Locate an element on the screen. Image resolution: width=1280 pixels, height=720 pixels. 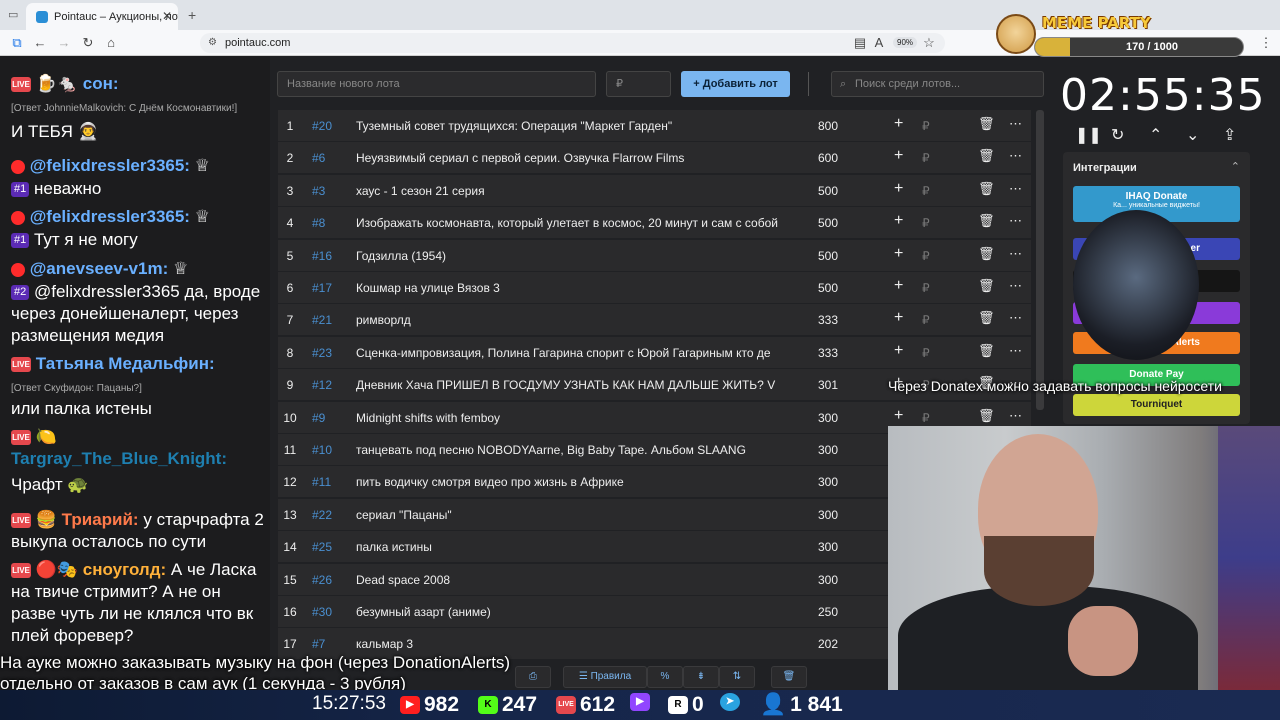
lot-id: #11 is located at coordinates (321, 482).